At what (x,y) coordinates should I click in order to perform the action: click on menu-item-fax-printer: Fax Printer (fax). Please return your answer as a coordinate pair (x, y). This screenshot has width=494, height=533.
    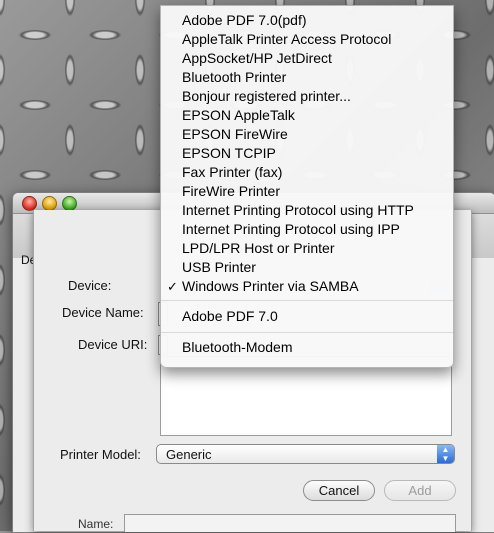
    Looking at the image, I should click on (307, 172).